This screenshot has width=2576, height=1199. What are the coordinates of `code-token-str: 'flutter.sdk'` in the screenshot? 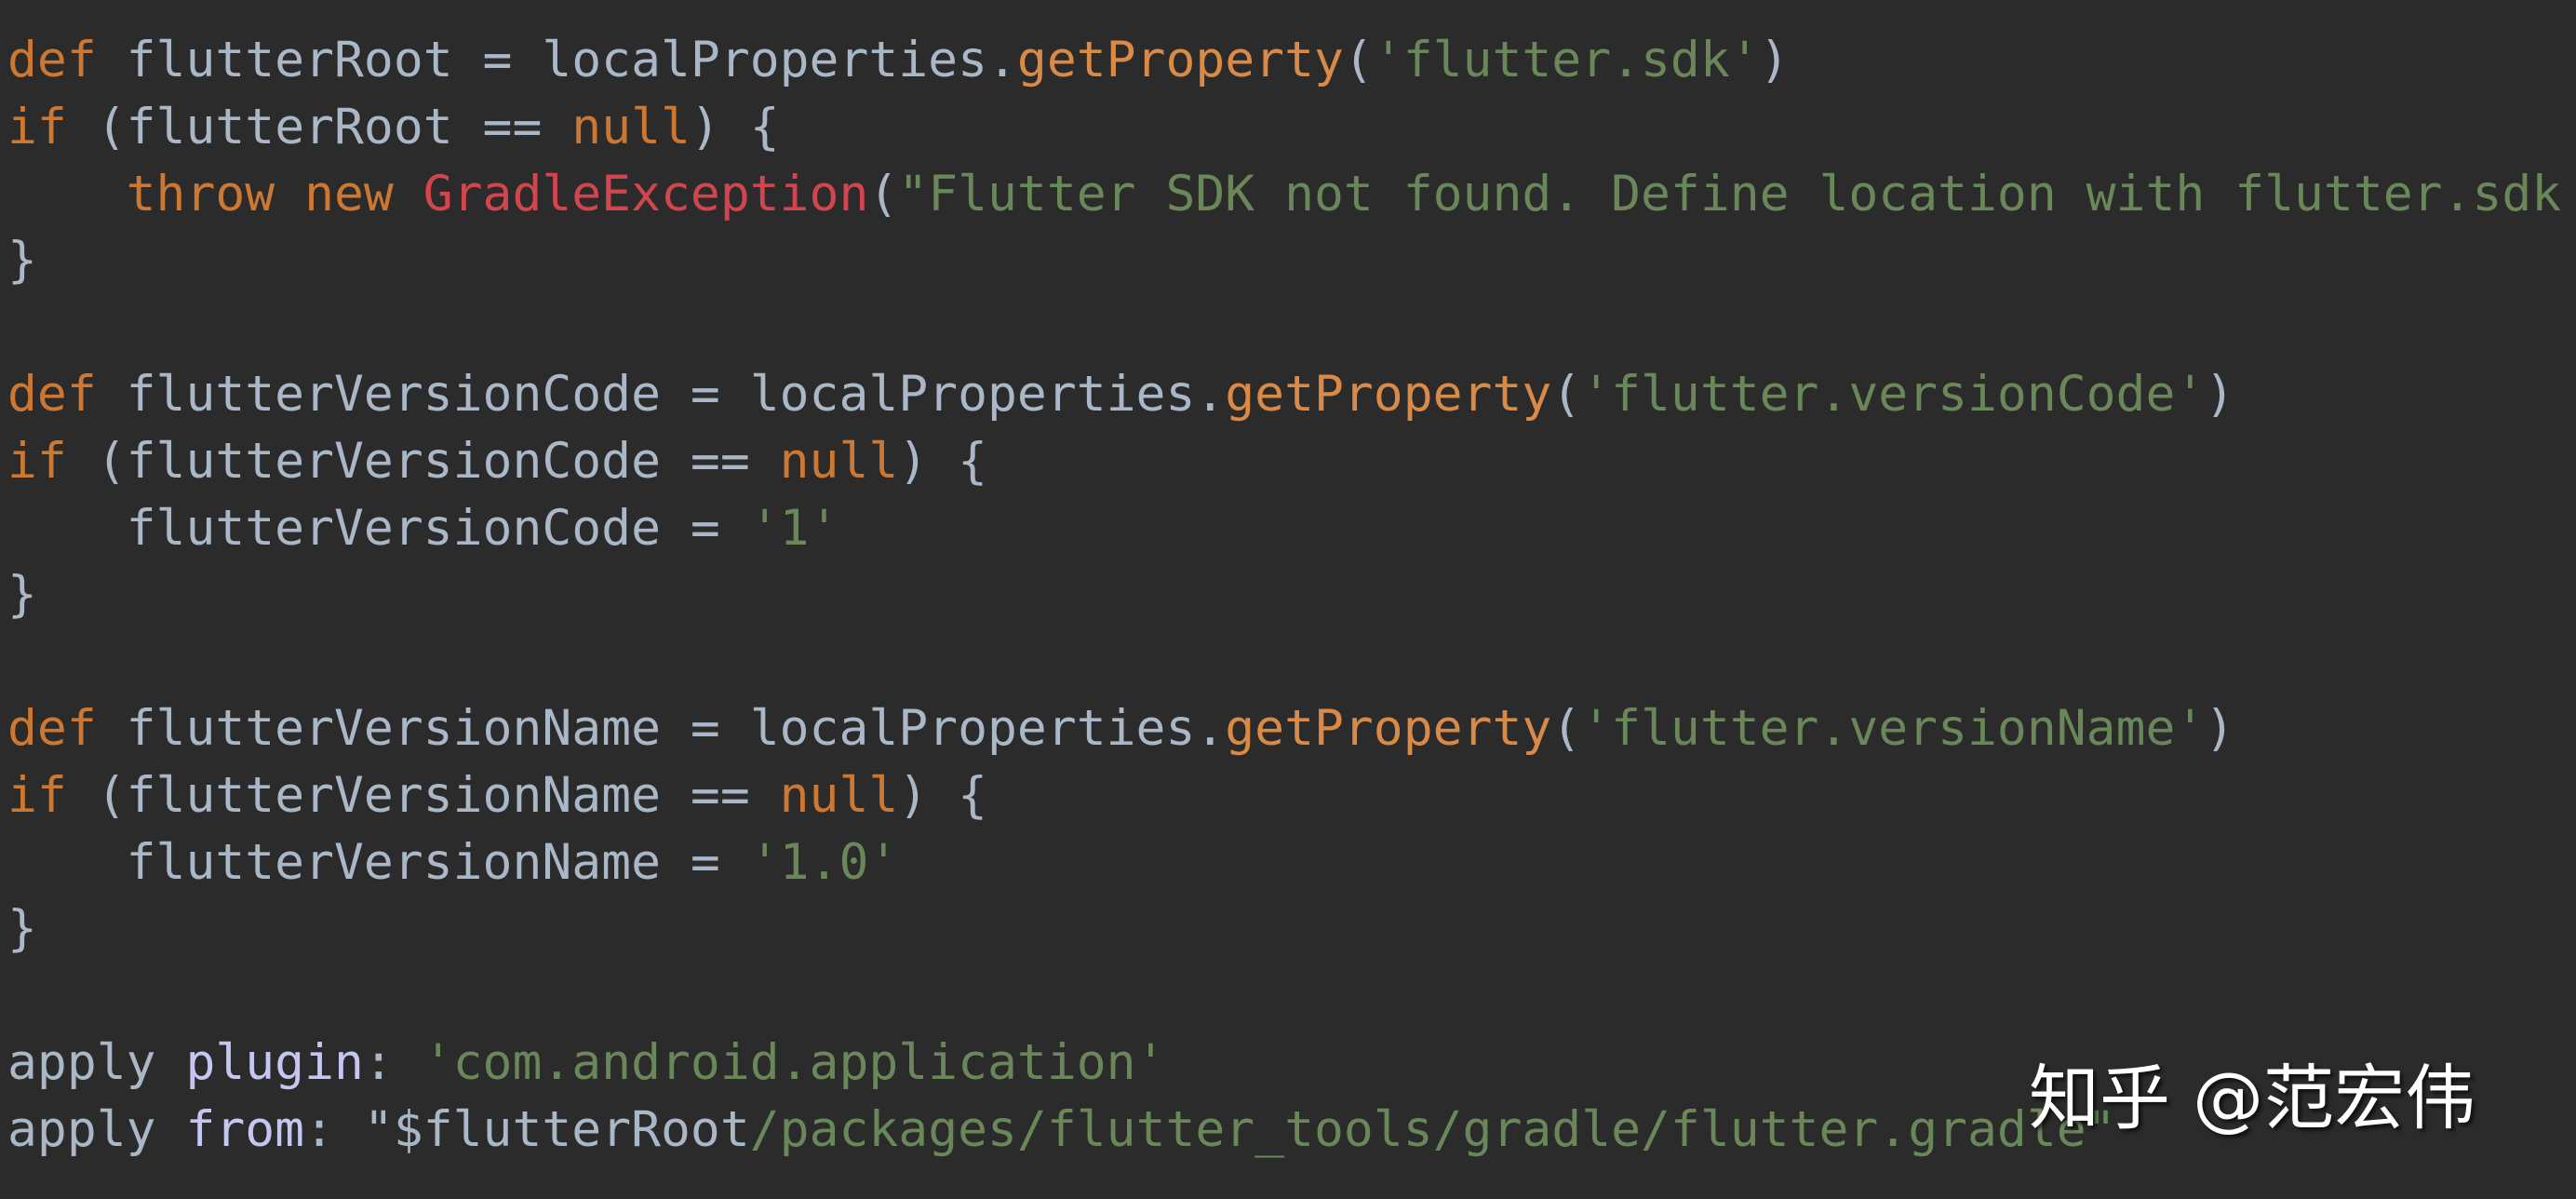 It's located at (1566, 60).